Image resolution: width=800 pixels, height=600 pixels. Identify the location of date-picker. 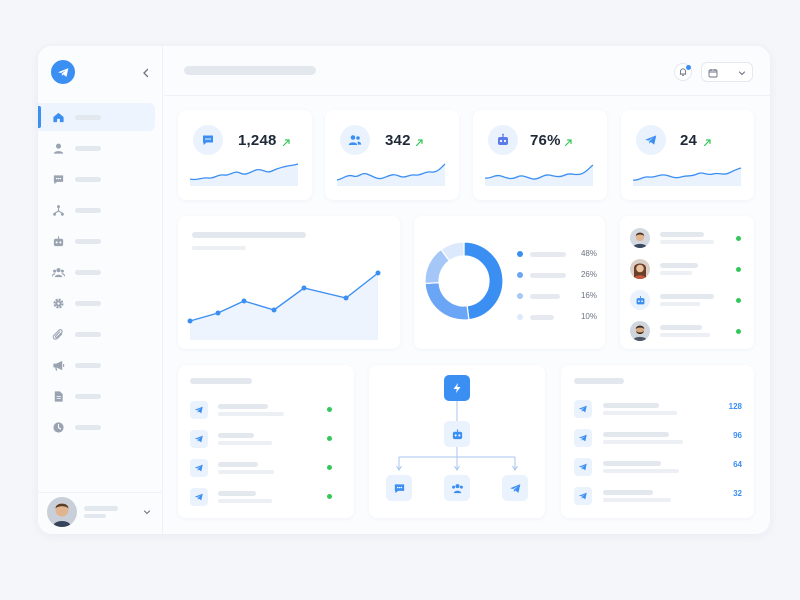
(727, 72).